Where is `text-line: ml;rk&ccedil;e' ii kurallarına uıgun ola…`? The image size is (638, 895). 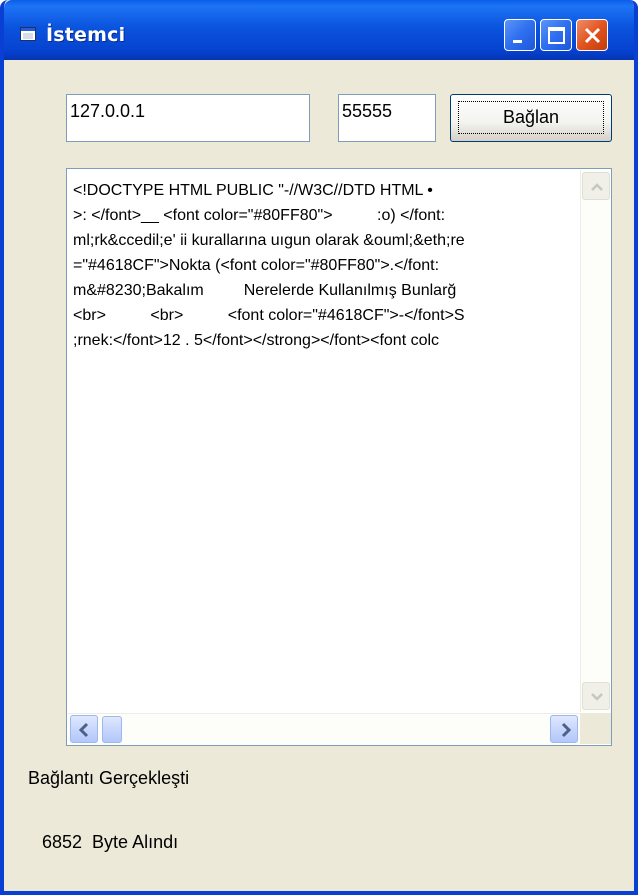 text-line: ml;rk&ccedil;e' ii kurallarına uıgun ola… is located at coordinates (269, 240).